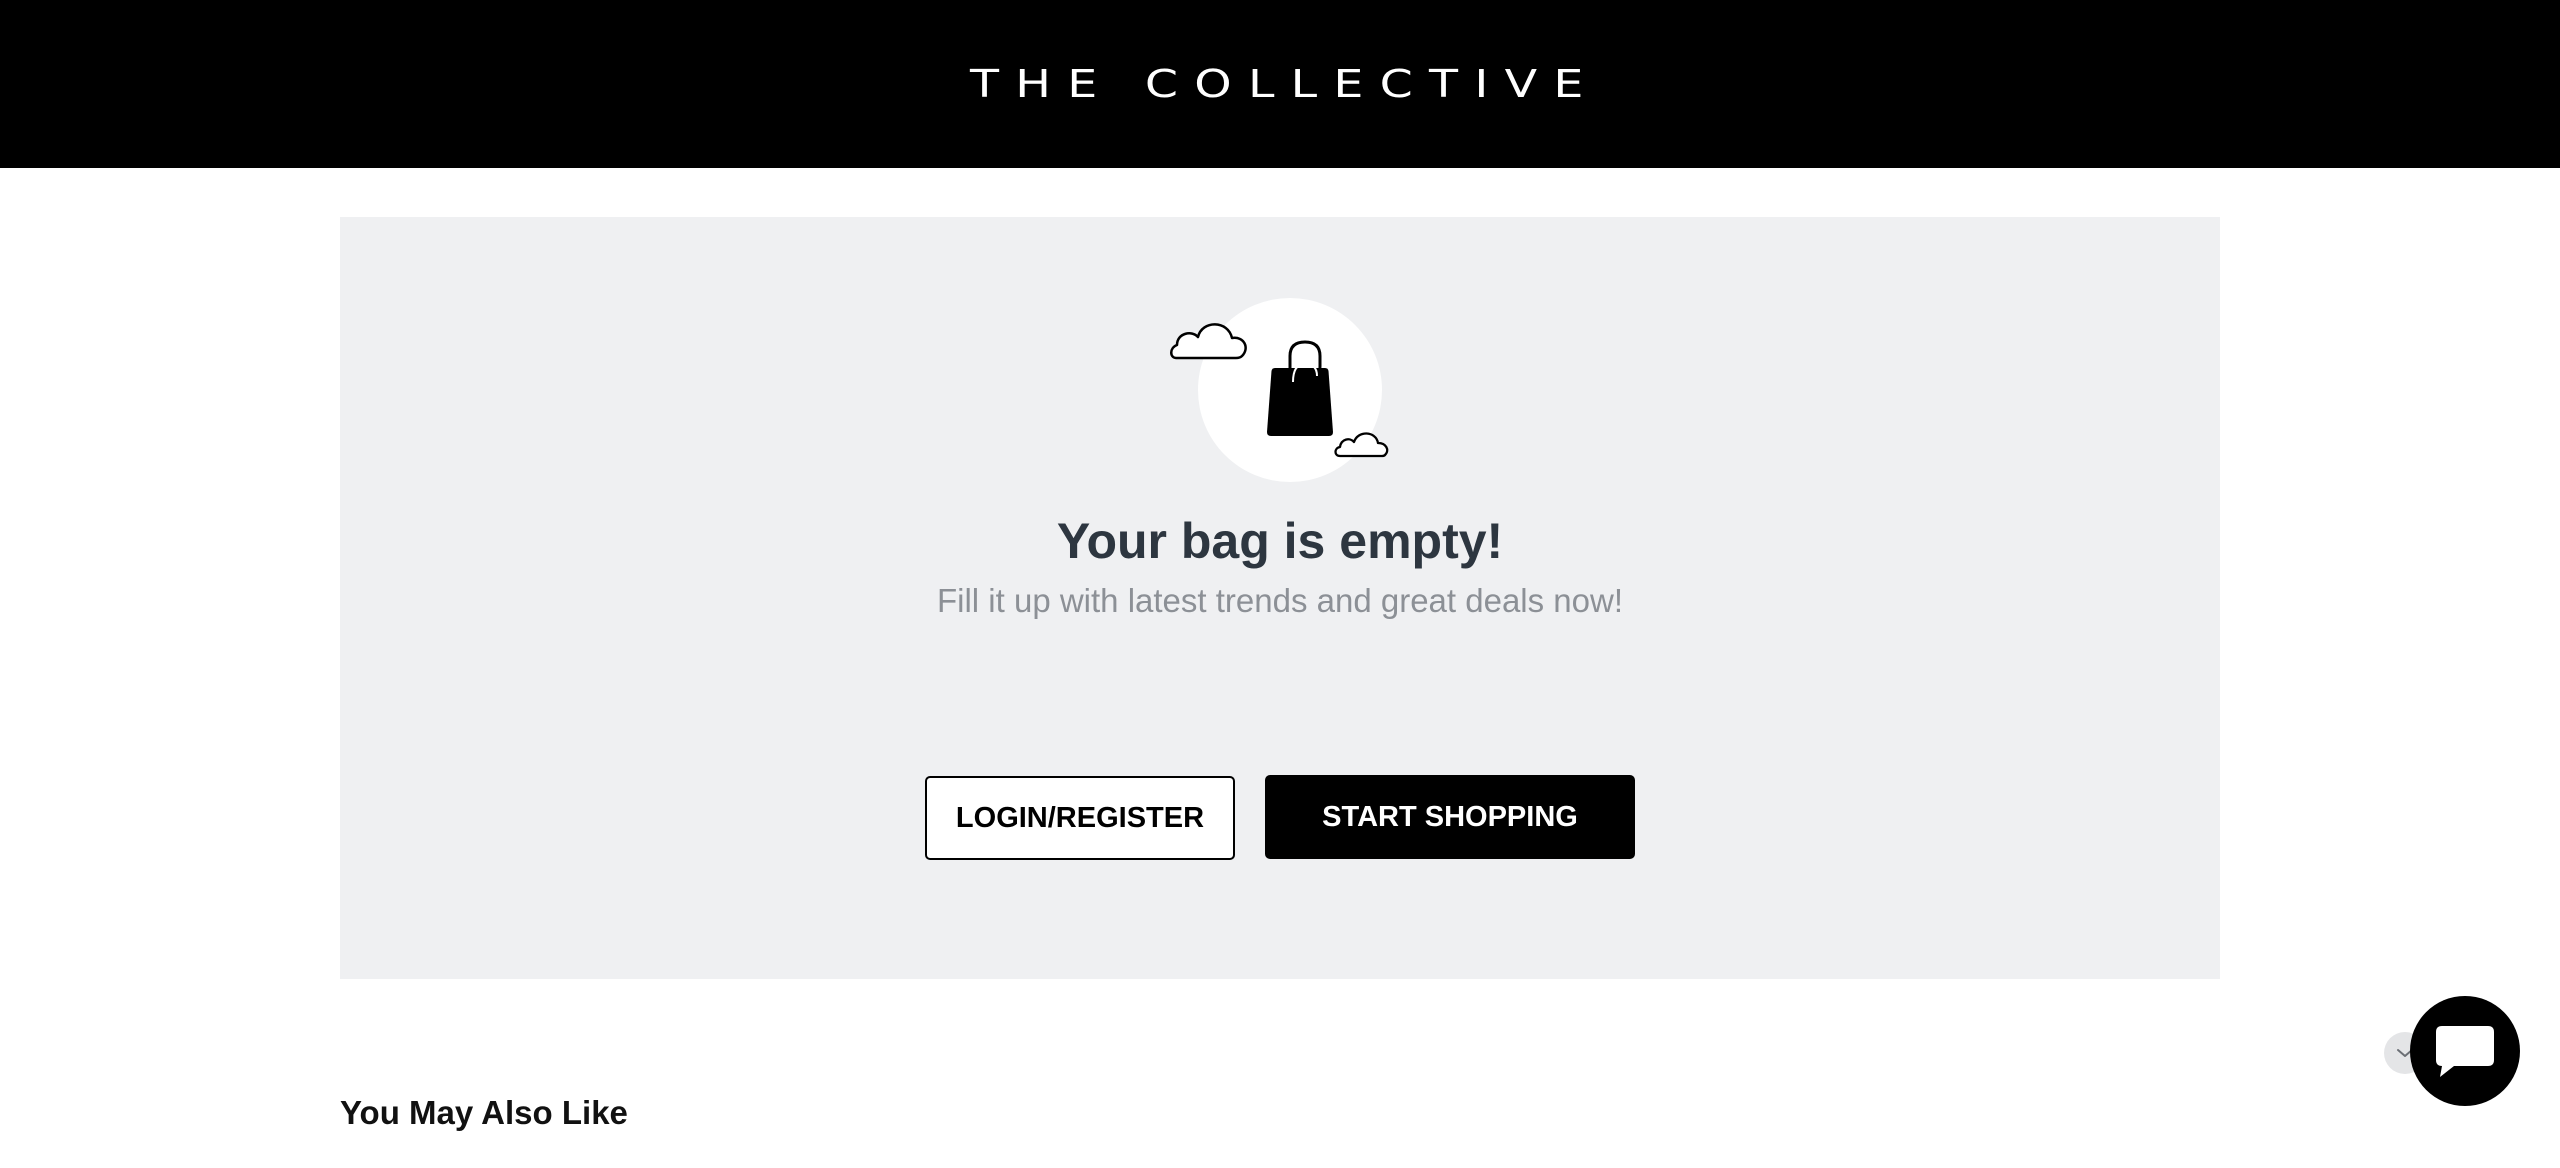  What do you see at coordinates (1450, 817) in the screenshot?
I see `start-shopping-button: START SHOPPING` at bounding box center [1450, 817].